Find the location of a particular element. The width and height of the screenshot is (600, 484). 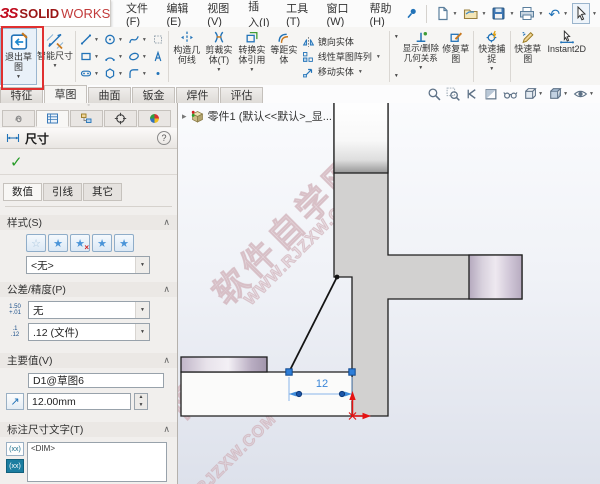

undo-button: ↶ is located at coordinates (554, 14).